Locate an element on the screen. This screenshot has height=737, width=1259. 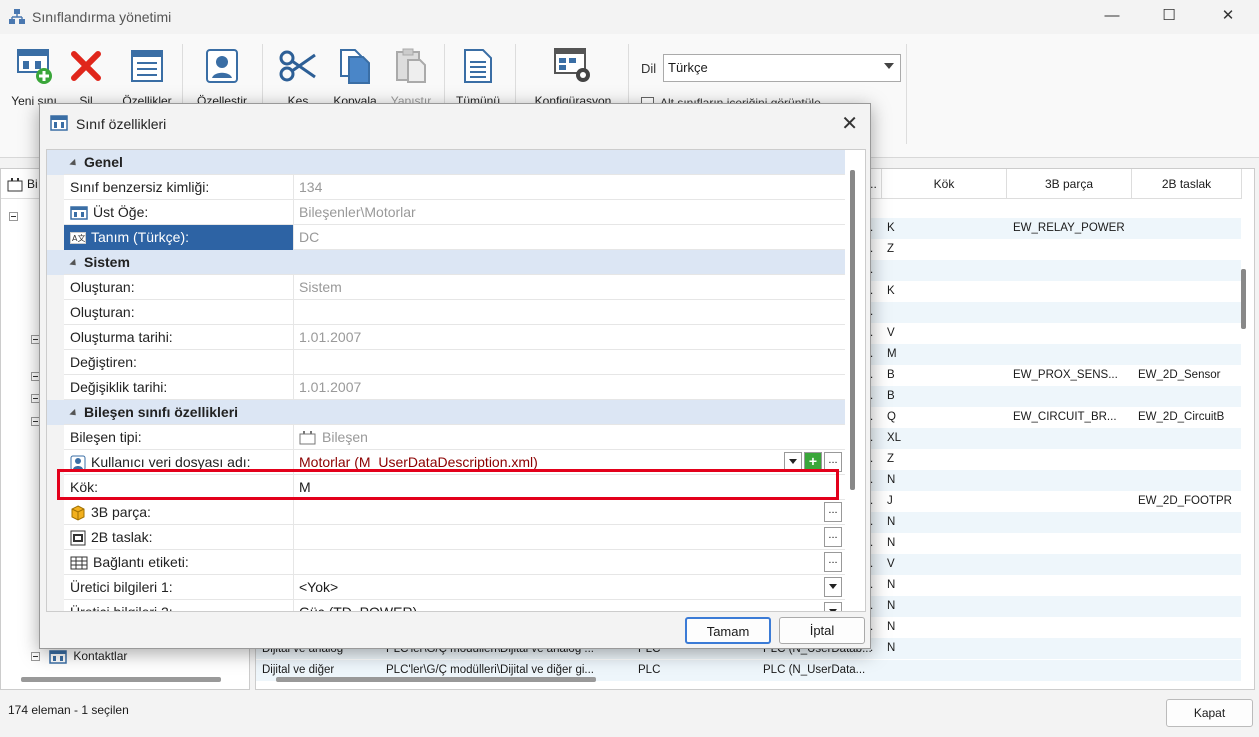
row-2d-draft: EW_2D_CircuitB is located at coordinates (1181, 417).